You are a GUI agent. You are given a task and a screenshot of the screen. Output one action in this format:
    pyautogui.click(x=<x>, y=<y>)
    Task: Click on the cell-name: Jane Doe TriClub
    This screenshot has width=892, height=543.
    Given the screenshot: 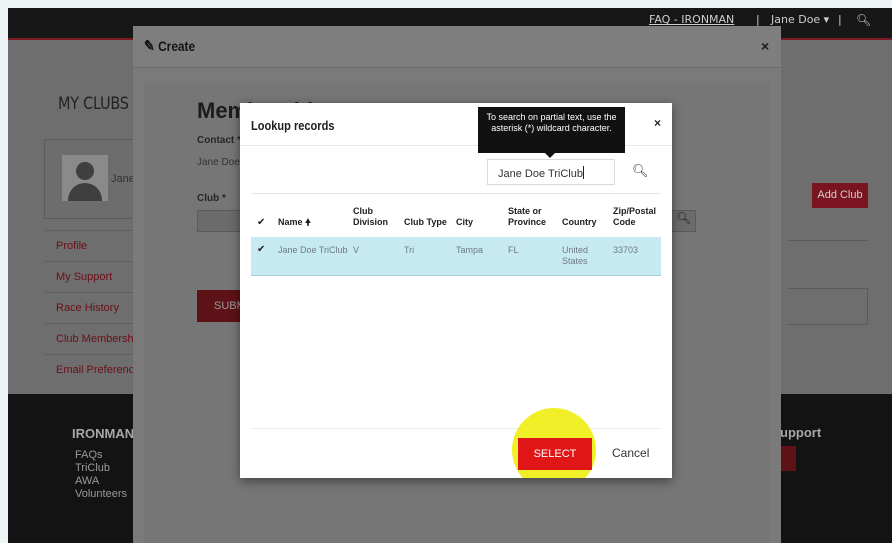 What is the action you would take?
    pyautogui.click(x=313, y=250)
    